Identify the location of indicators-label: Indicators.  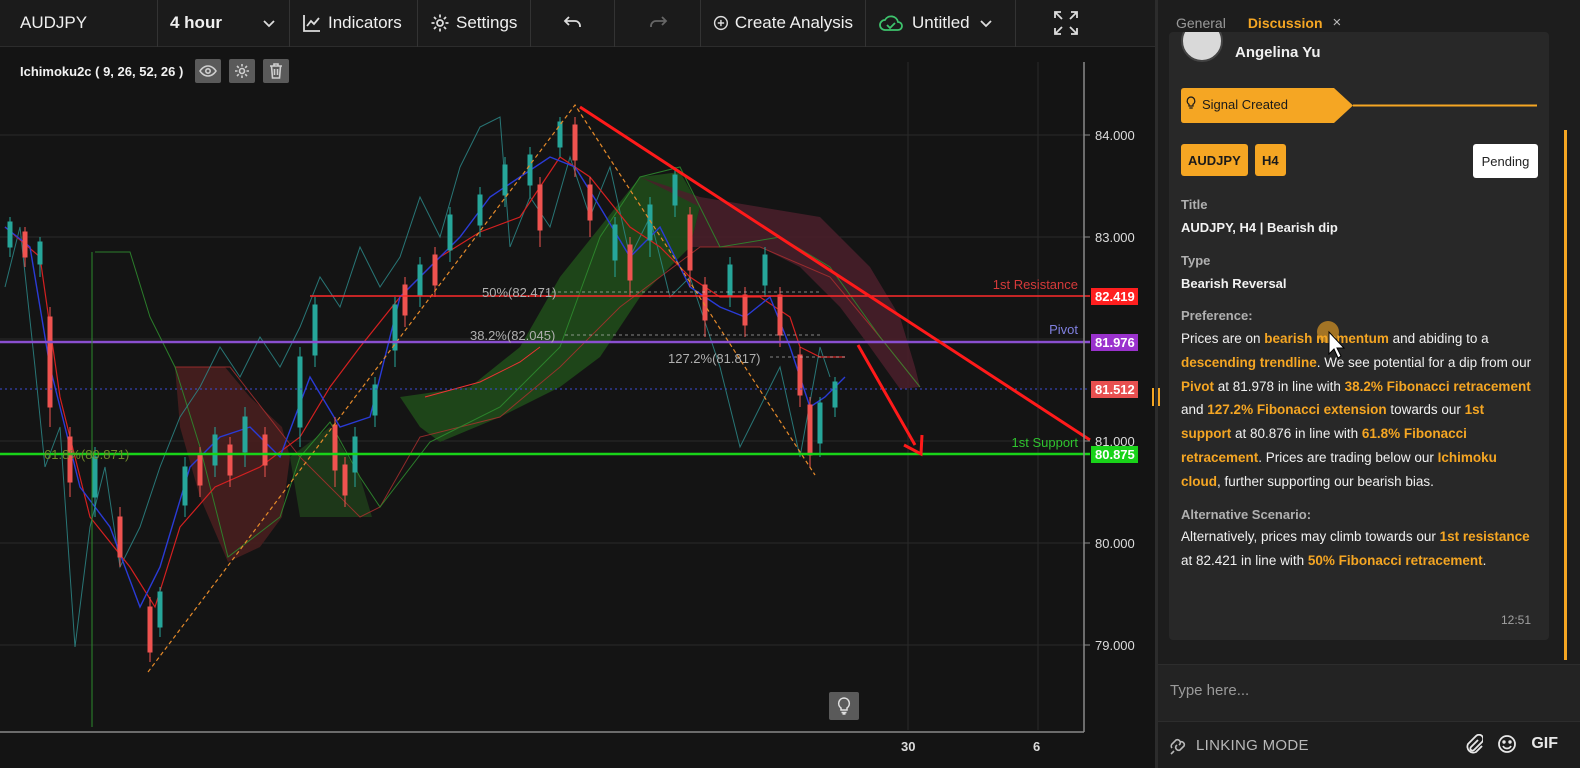
(365, 22).